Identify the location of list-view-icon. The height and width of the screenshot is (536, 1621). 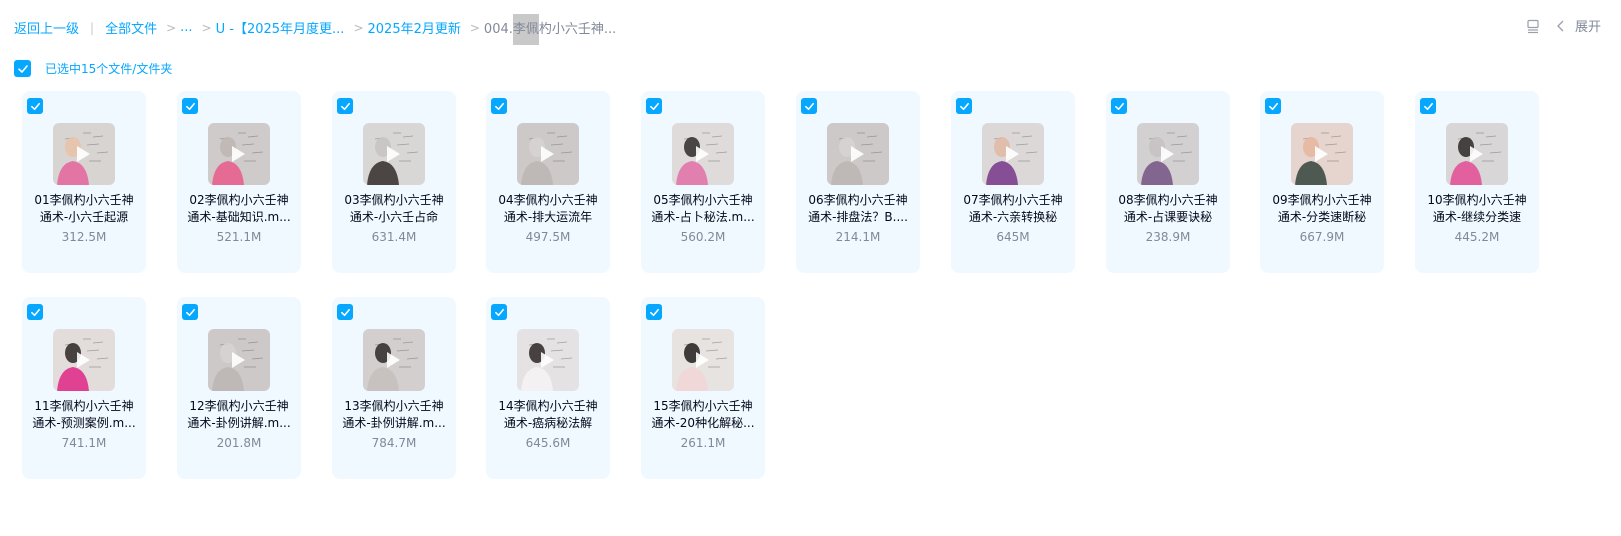
(1533, 26).